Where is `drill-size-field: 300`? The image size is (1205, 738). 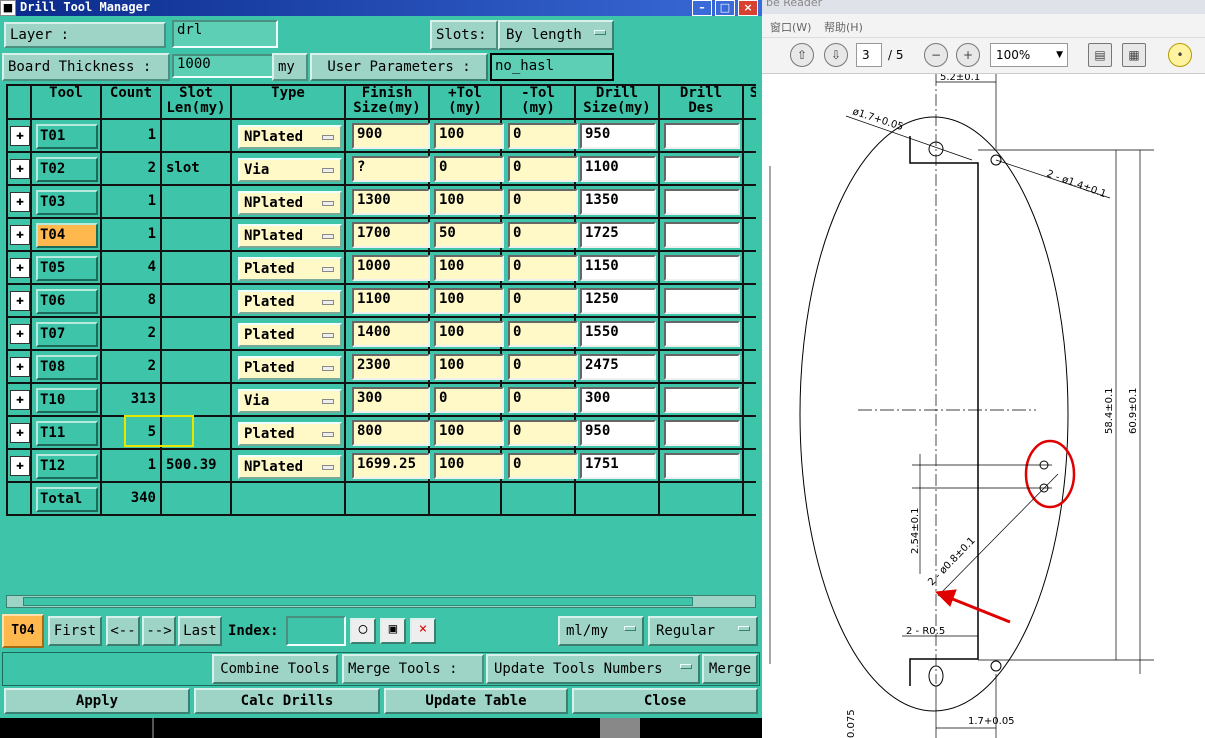 drill-size-field: 300 is located at coordinates (618, 400).